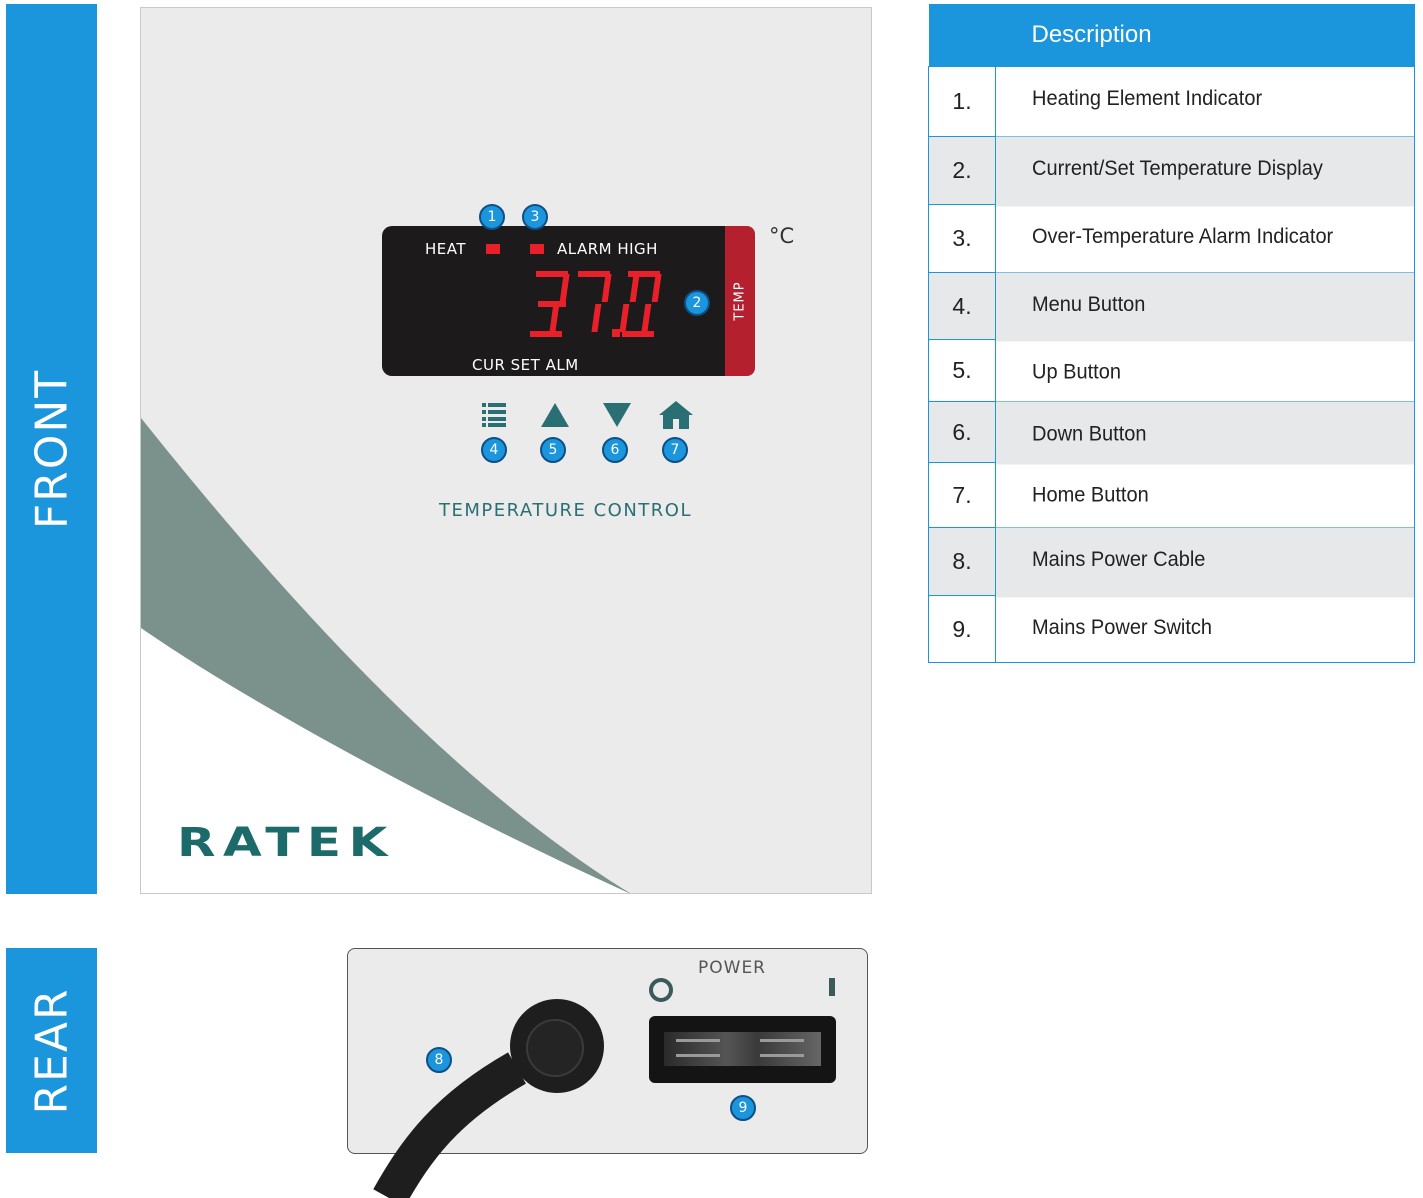 The image size is (1423, 1198). I want to click on table-row: 5. Up Button, so click(1171, 370).